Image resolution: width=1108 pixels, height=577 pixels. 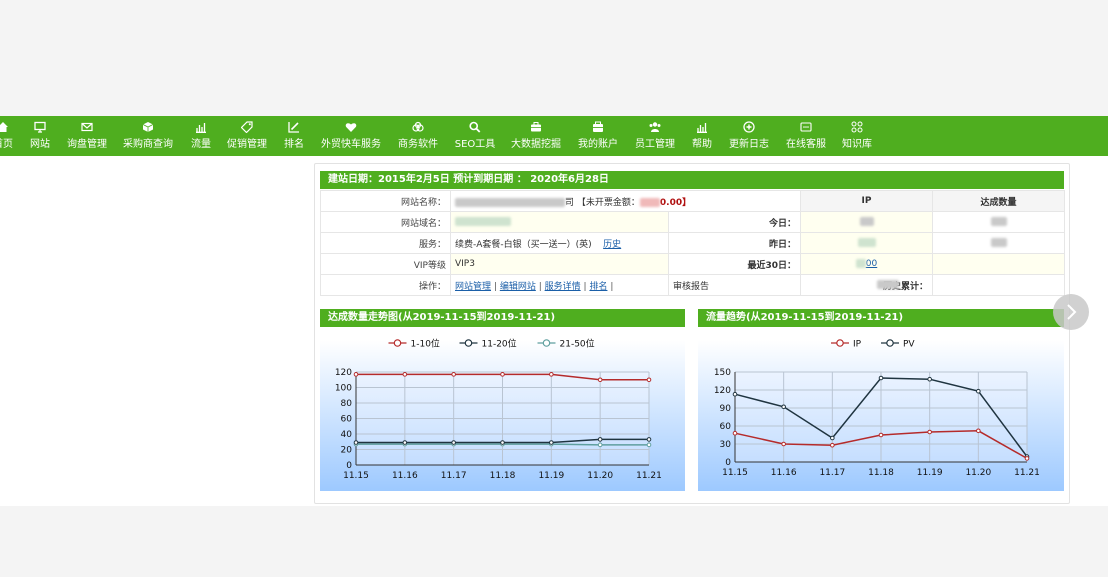 What do you see at coordinates (347, 404) in the screenshot?
I see `y-tick-label: 80` at bounding box center [347, 404].